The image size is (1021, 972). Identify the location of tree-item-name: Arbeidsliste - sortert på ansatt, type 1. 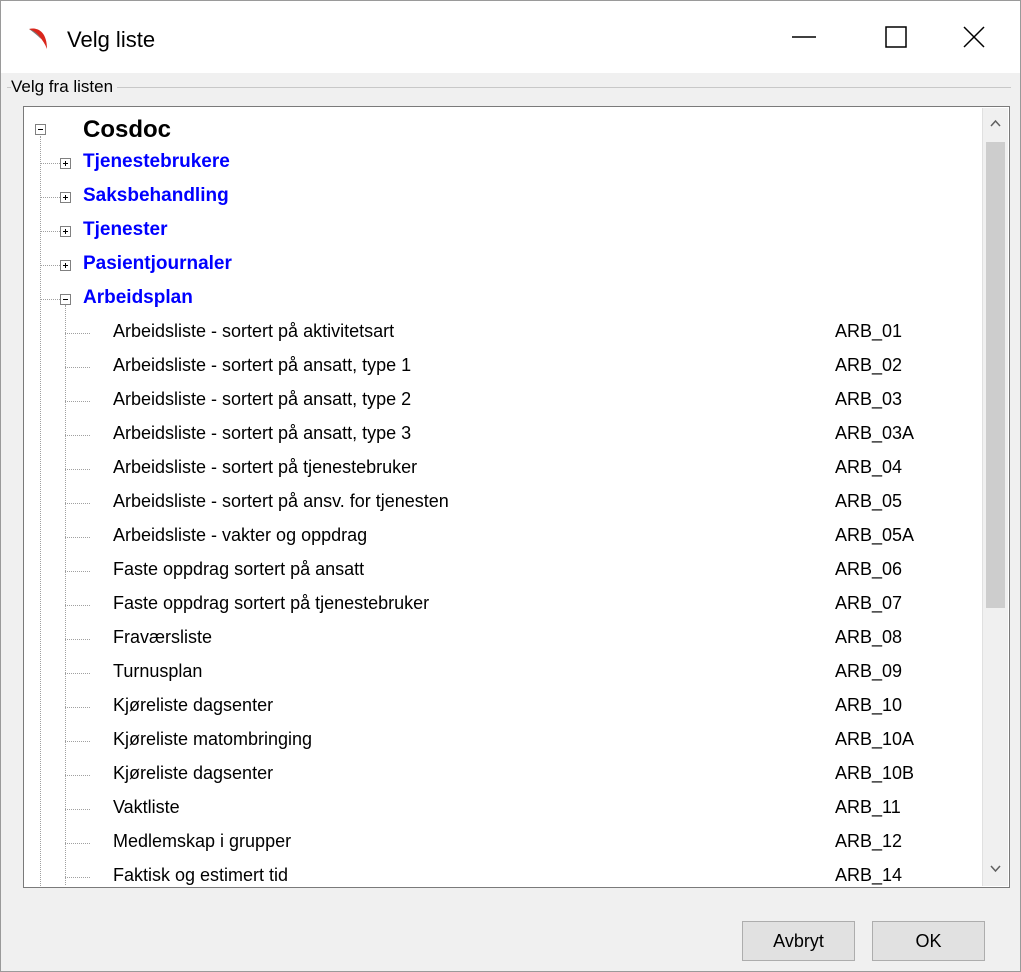
(262, 365).